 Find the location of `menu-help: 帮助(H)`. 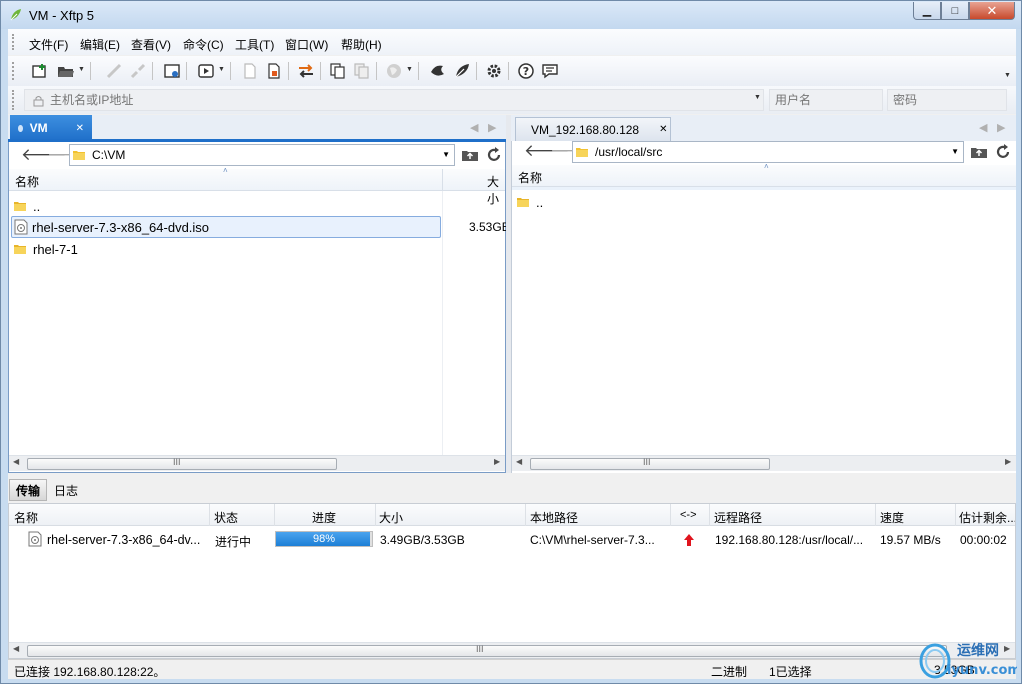

menu-help: 帮助(H) is located at coordinates (361, 44).